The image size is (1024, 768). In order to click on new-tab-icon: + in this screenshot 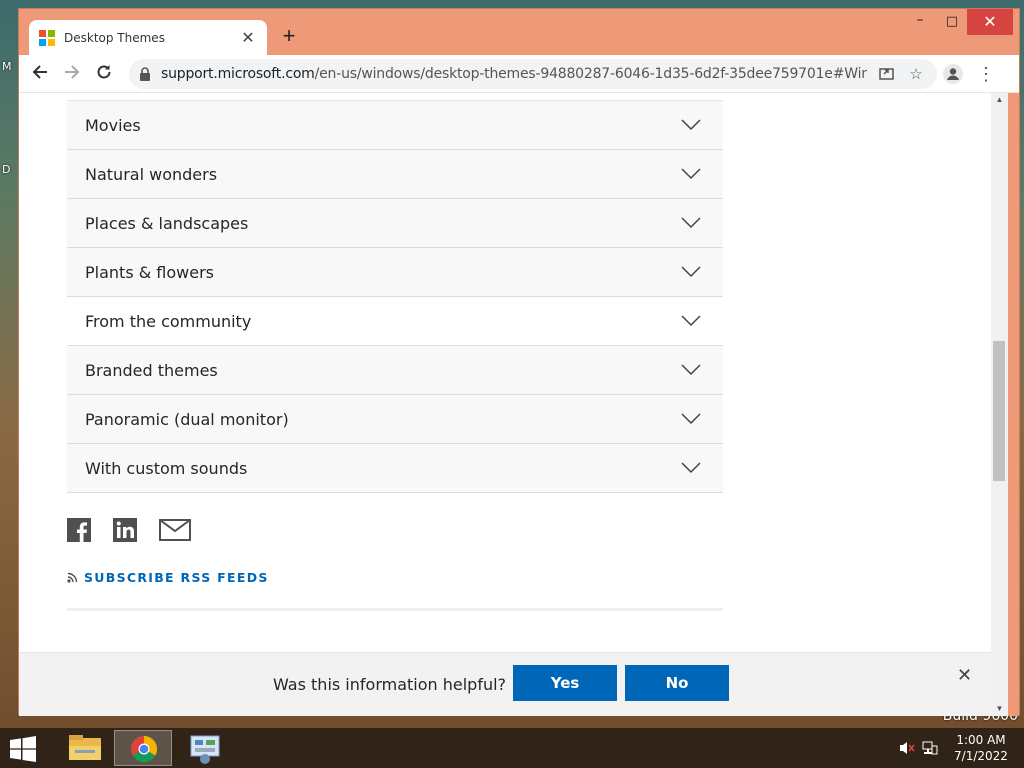, I will do `click(289, 36)`.